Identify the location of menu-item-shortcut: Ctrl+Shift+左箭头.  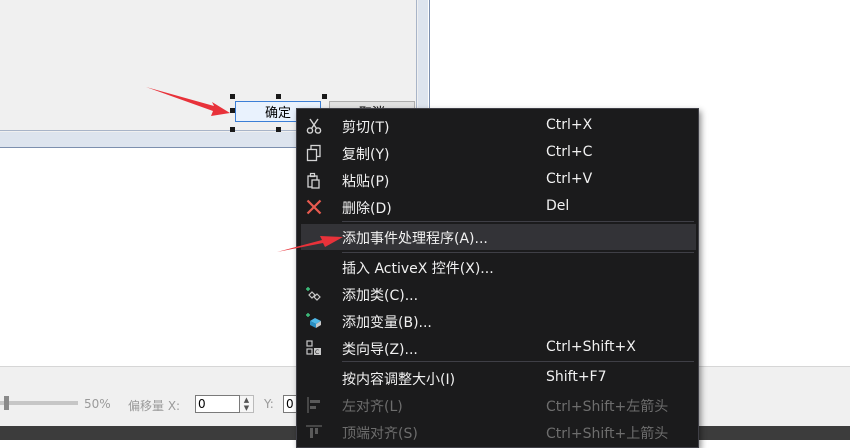
(607, 407).